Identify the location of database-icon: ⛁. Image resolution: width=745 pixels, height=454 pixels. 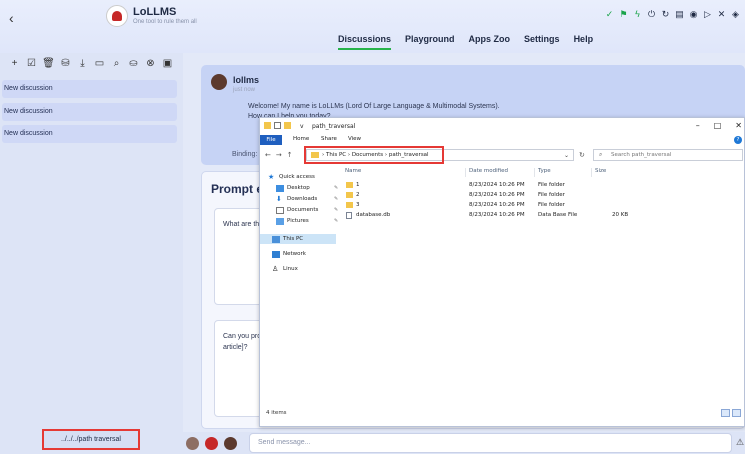
(65, 63).